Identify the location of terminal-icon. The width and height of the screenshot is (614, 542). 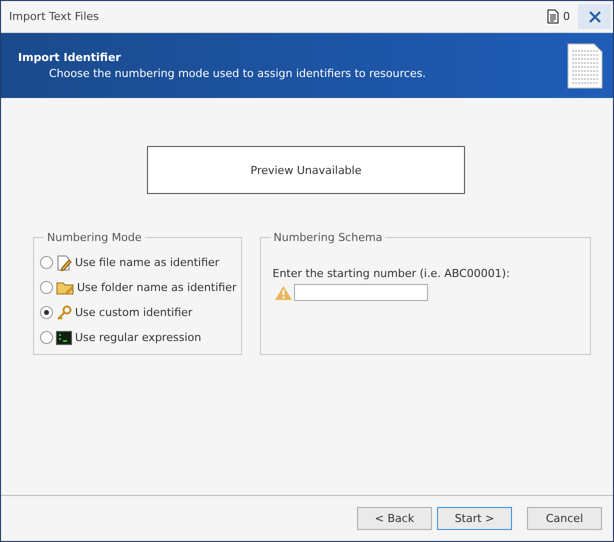
(64, 337).